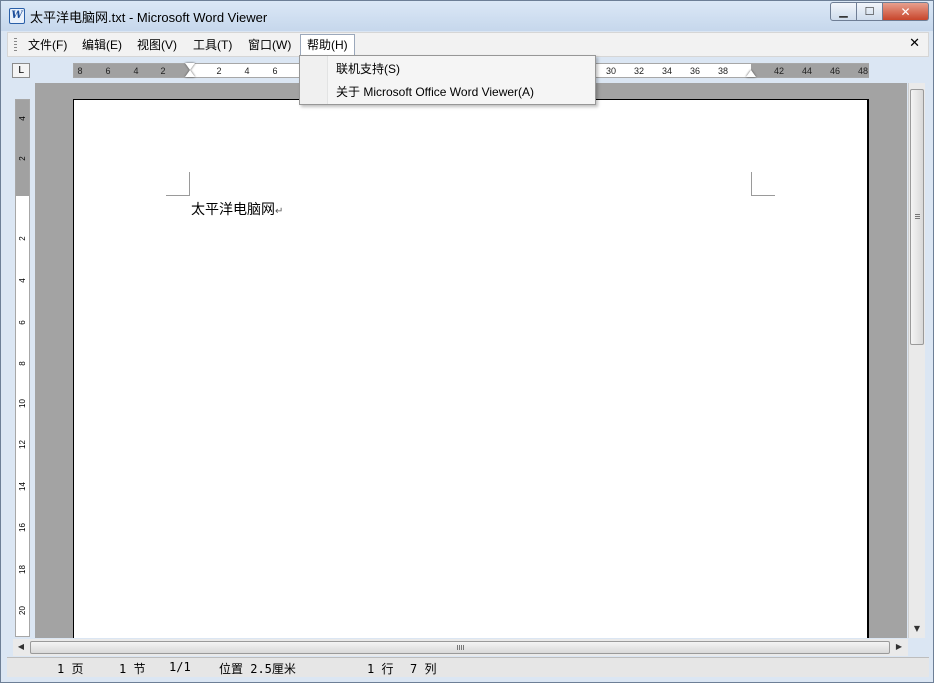 Image resolution: width=934 pixels, height=683 pixels. What do you see at coordinates (269, 45) in the screenshot?
I see `menu-window: 窗口(W)` at bounding box center [269, 45].